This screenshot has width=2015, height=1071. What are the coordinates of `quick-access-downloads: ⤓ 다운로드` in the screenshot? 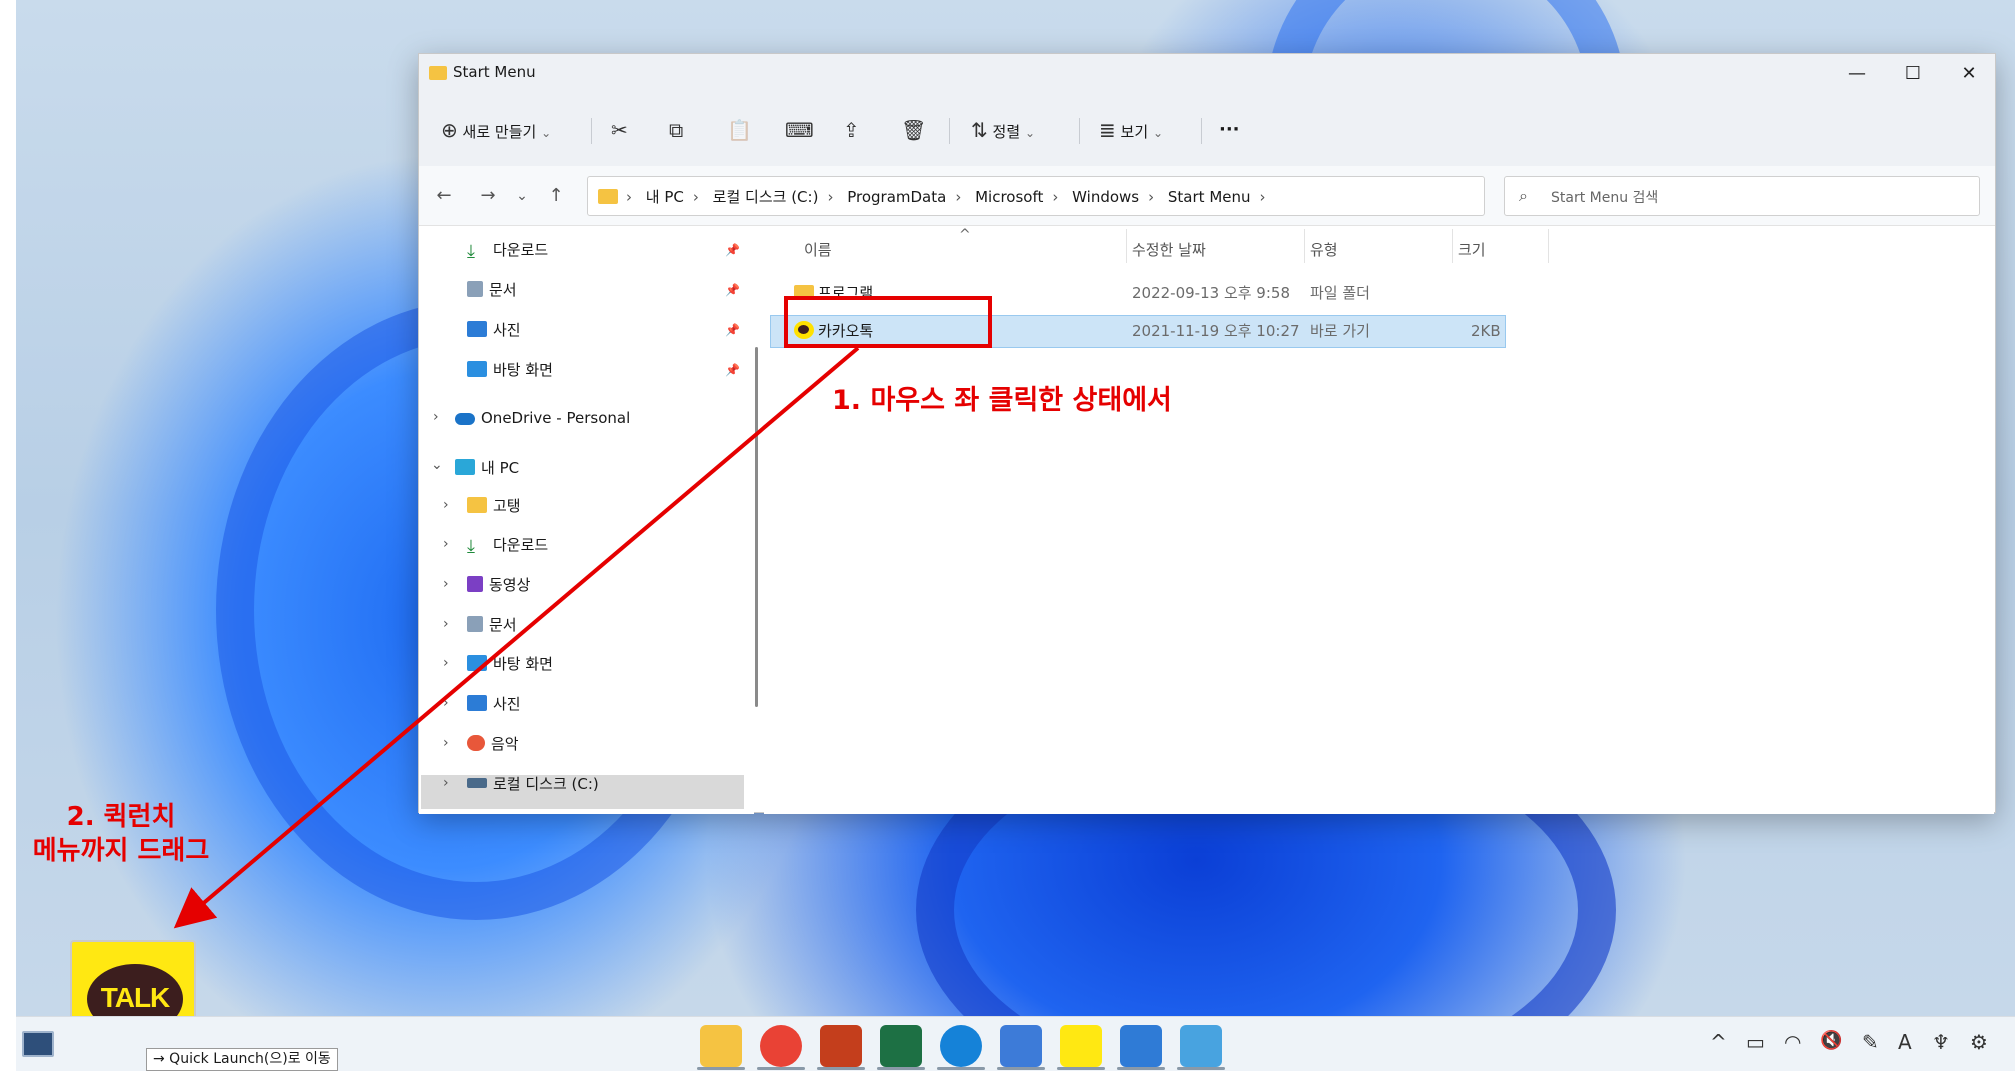 It's located at (507, 250).